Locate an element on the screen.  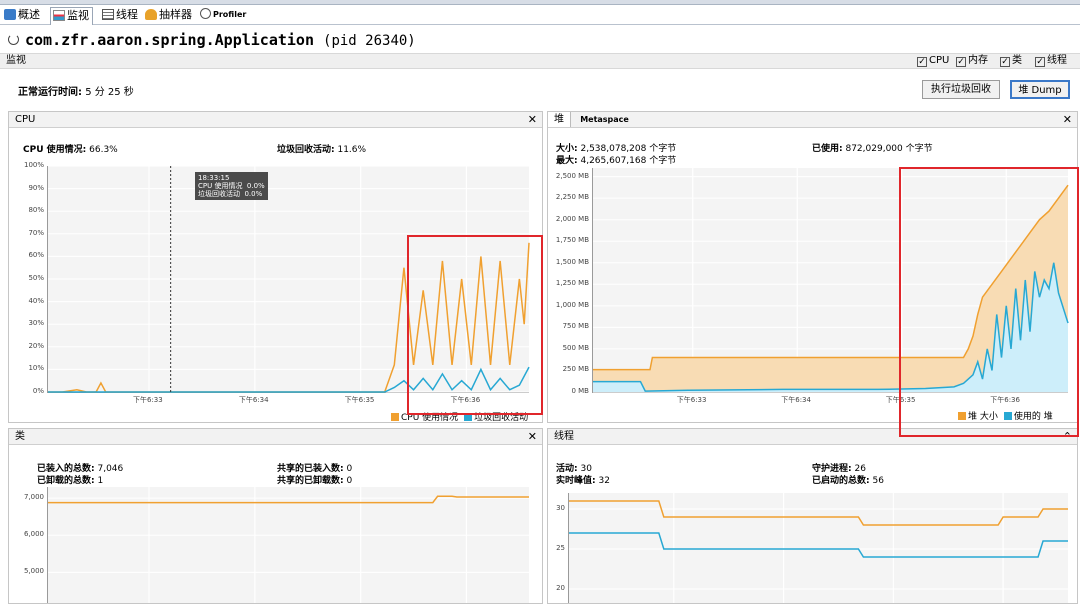
threads-peak-value: 32 is located at coordinates (604, 481).